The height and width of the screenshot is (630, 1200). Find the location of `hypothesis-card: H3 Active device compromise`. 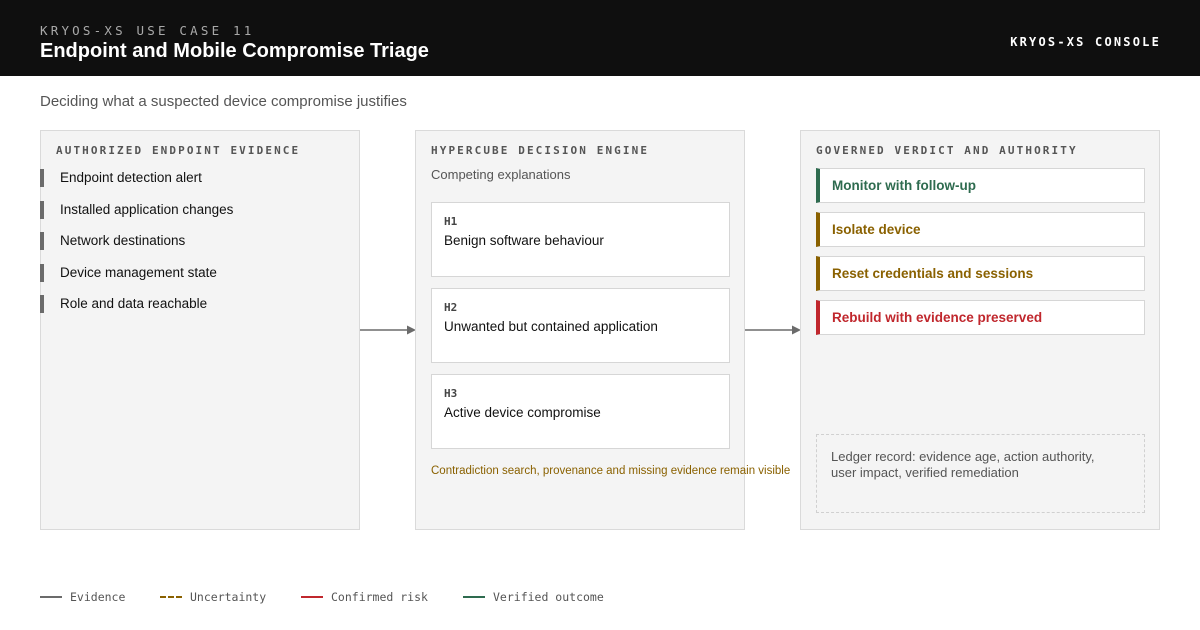

hypothesis-card: H3 Active device compromise is located at coordinates (580, 411).